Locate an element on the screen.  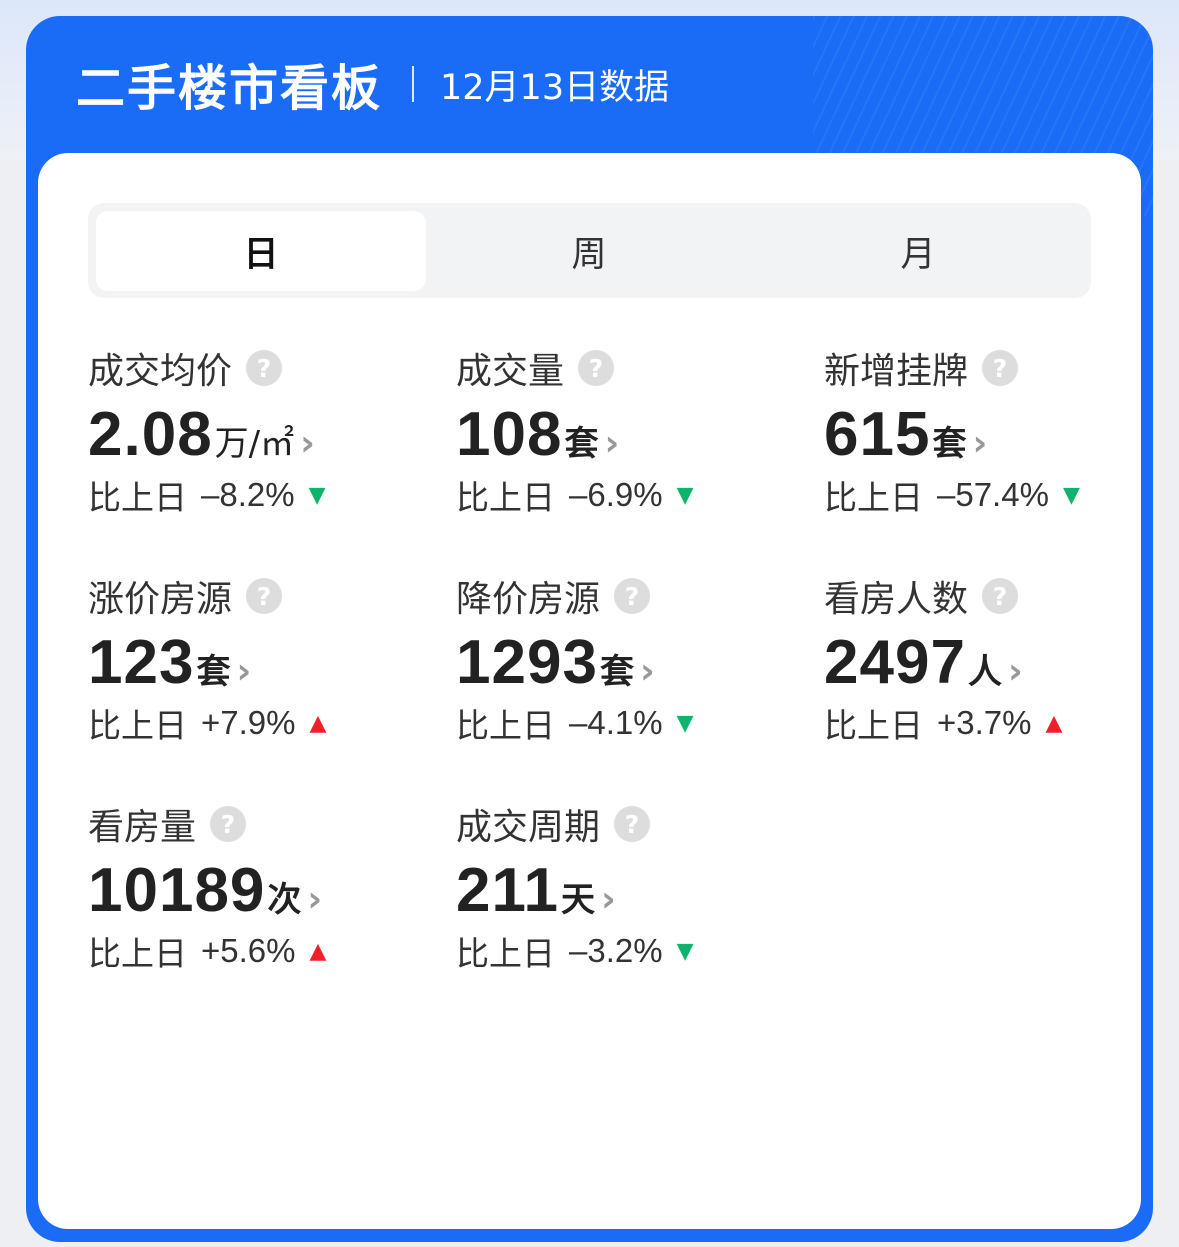
metric-price-up-listings: 涨价房源 ? 123 套 › 比上日 +7.9% ▲ is located at coordinates (258, 660).